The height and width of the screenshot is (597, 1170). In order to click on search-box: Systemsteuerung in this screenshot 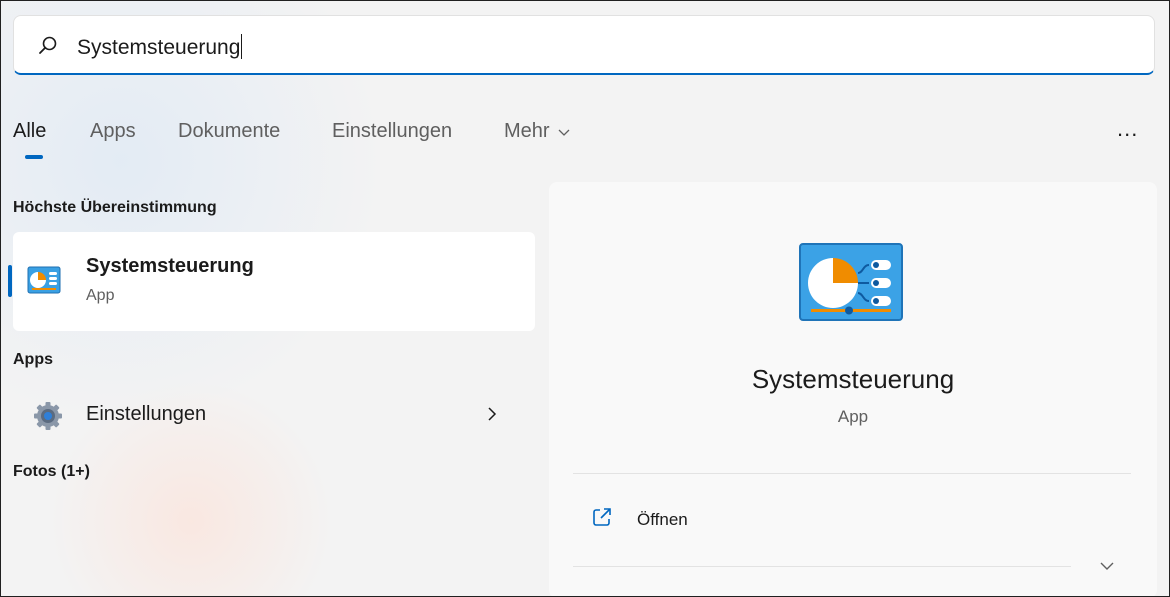, I will do `click(584, 45)`.